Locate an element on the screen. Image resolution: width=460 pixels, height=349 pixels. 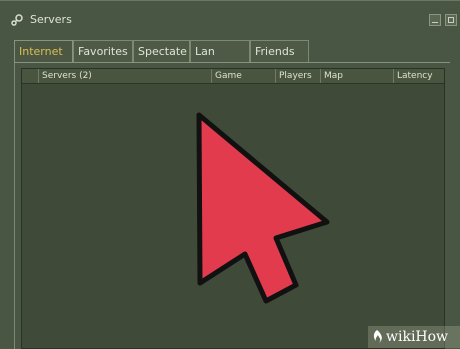
title-bar: Servers is located at coordinates (230, 19).